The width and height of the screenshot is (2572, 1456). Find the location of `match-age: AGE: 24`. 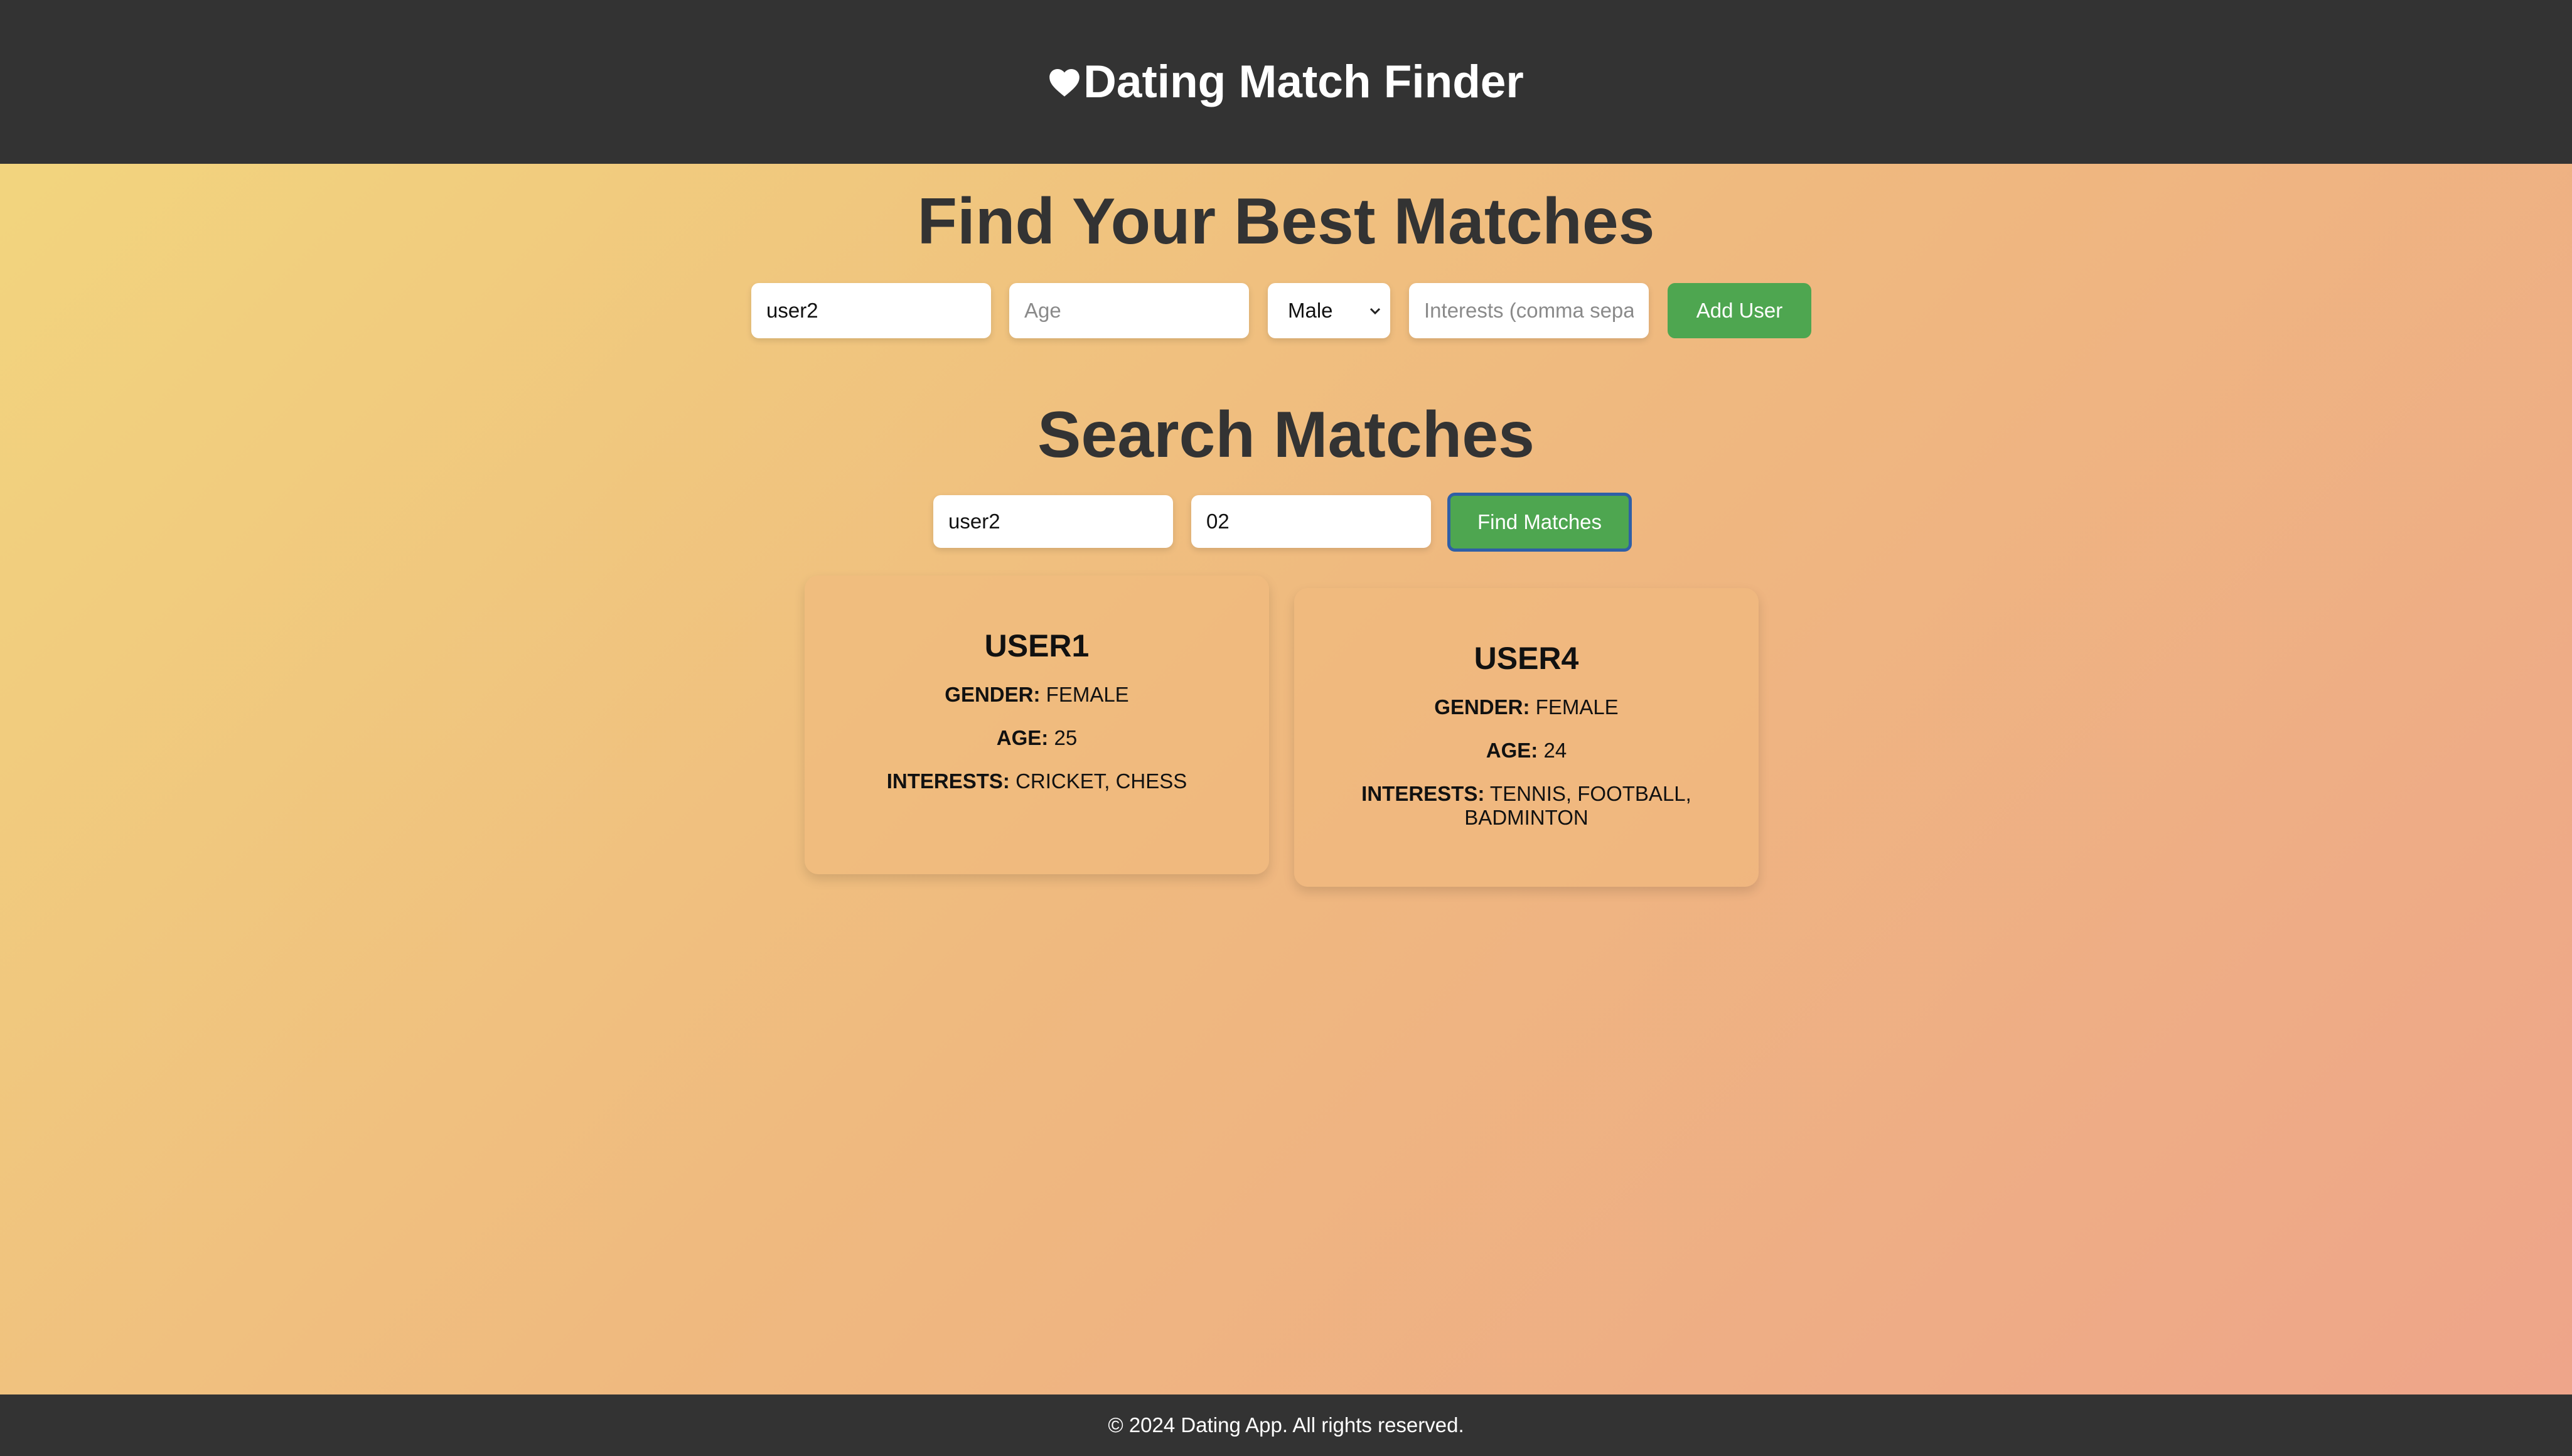

match-age: AGE: 24 is located at coordinates (1526, 751).